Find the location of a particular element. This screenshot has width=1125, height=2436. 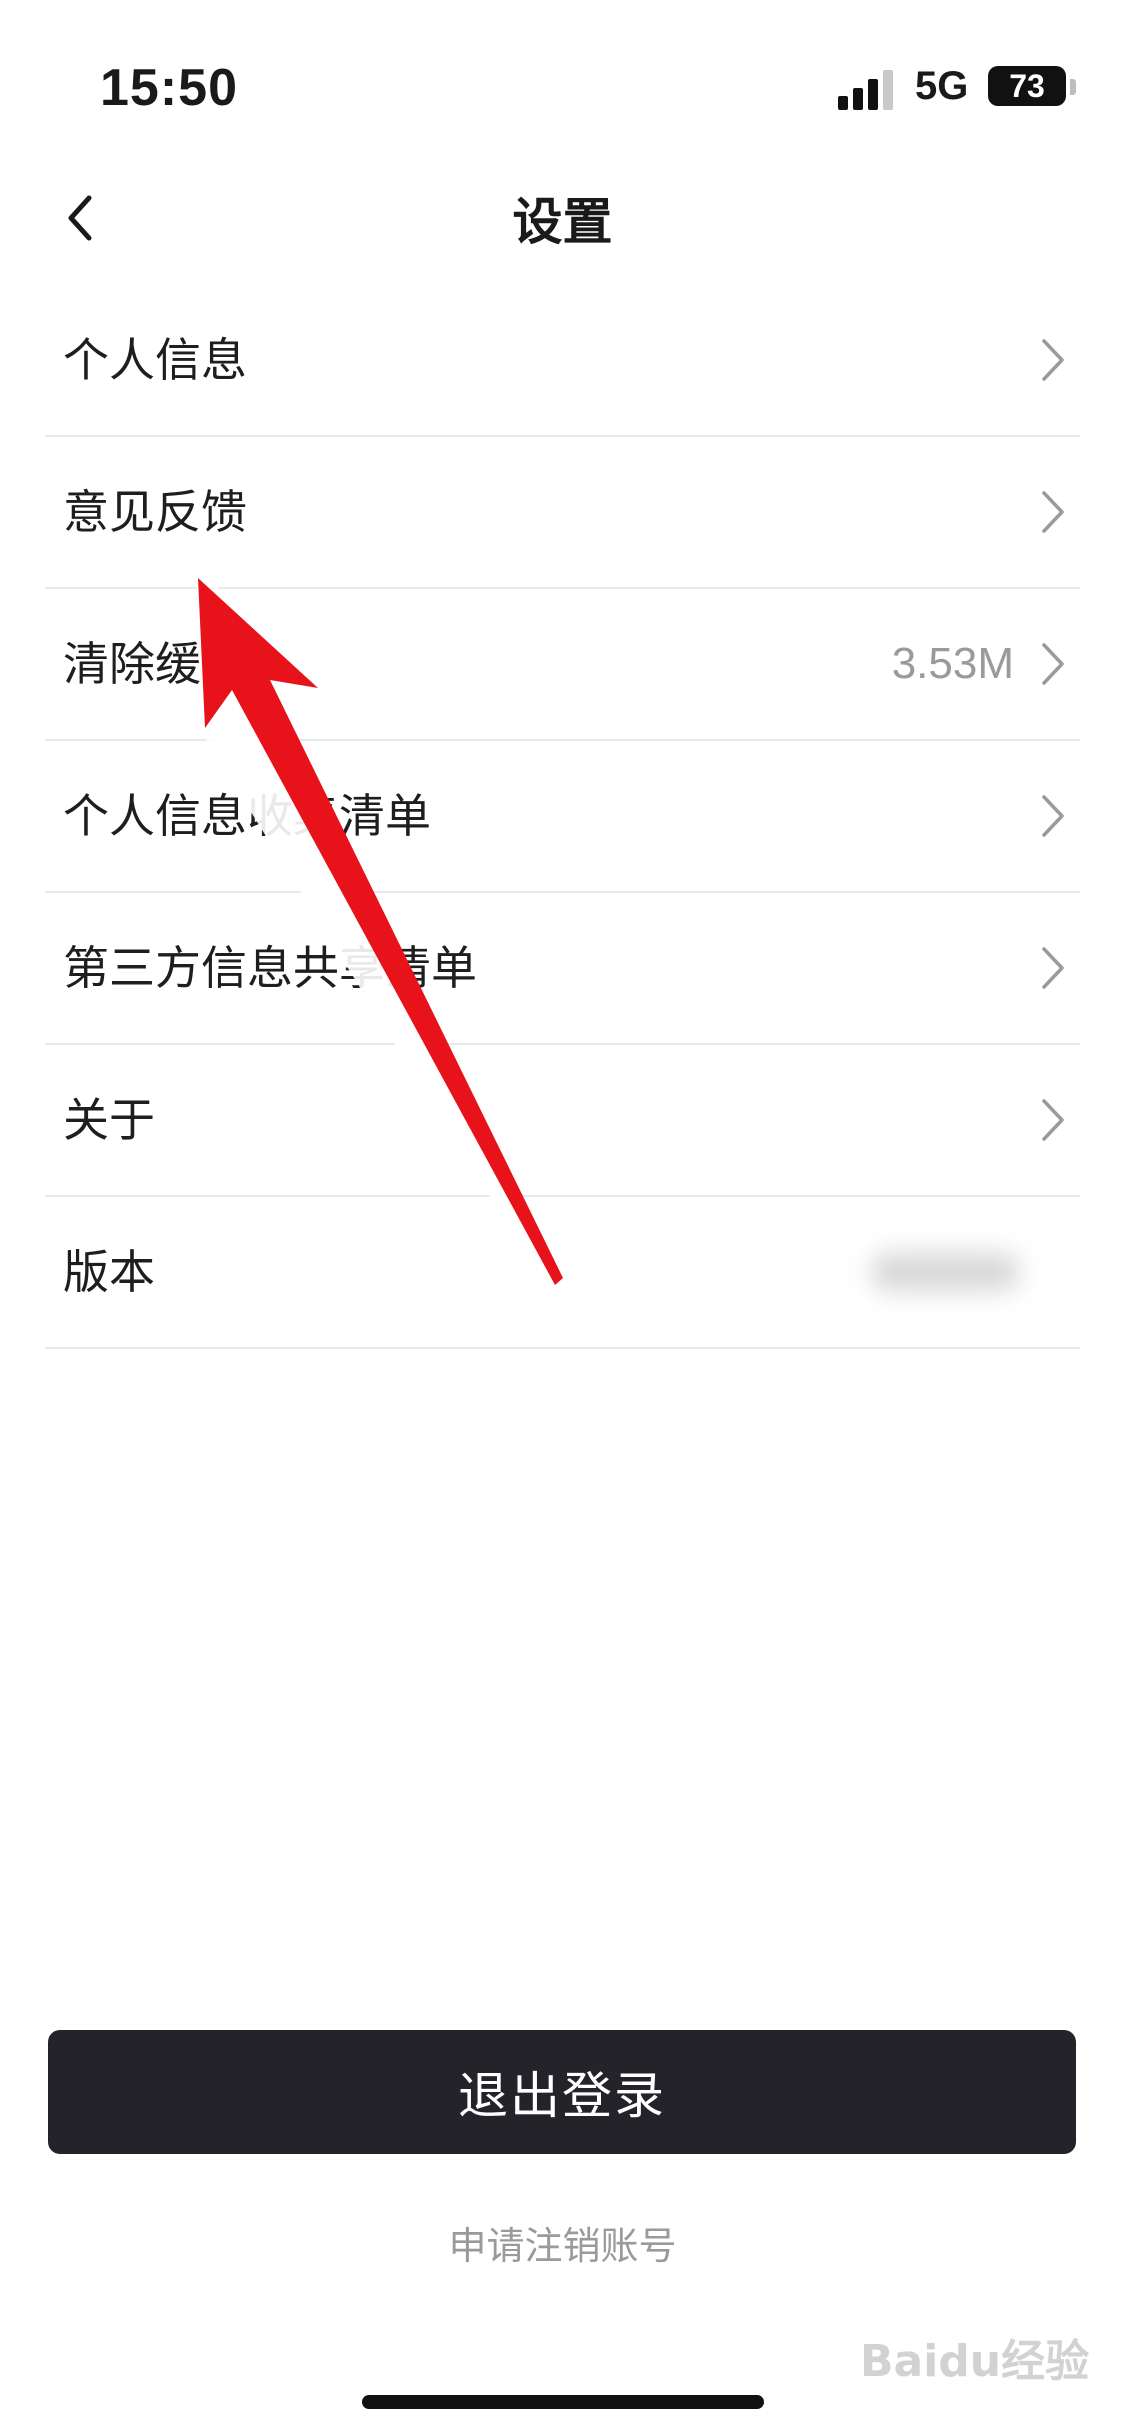

battery-cap is located at coordinates (1073, 87).